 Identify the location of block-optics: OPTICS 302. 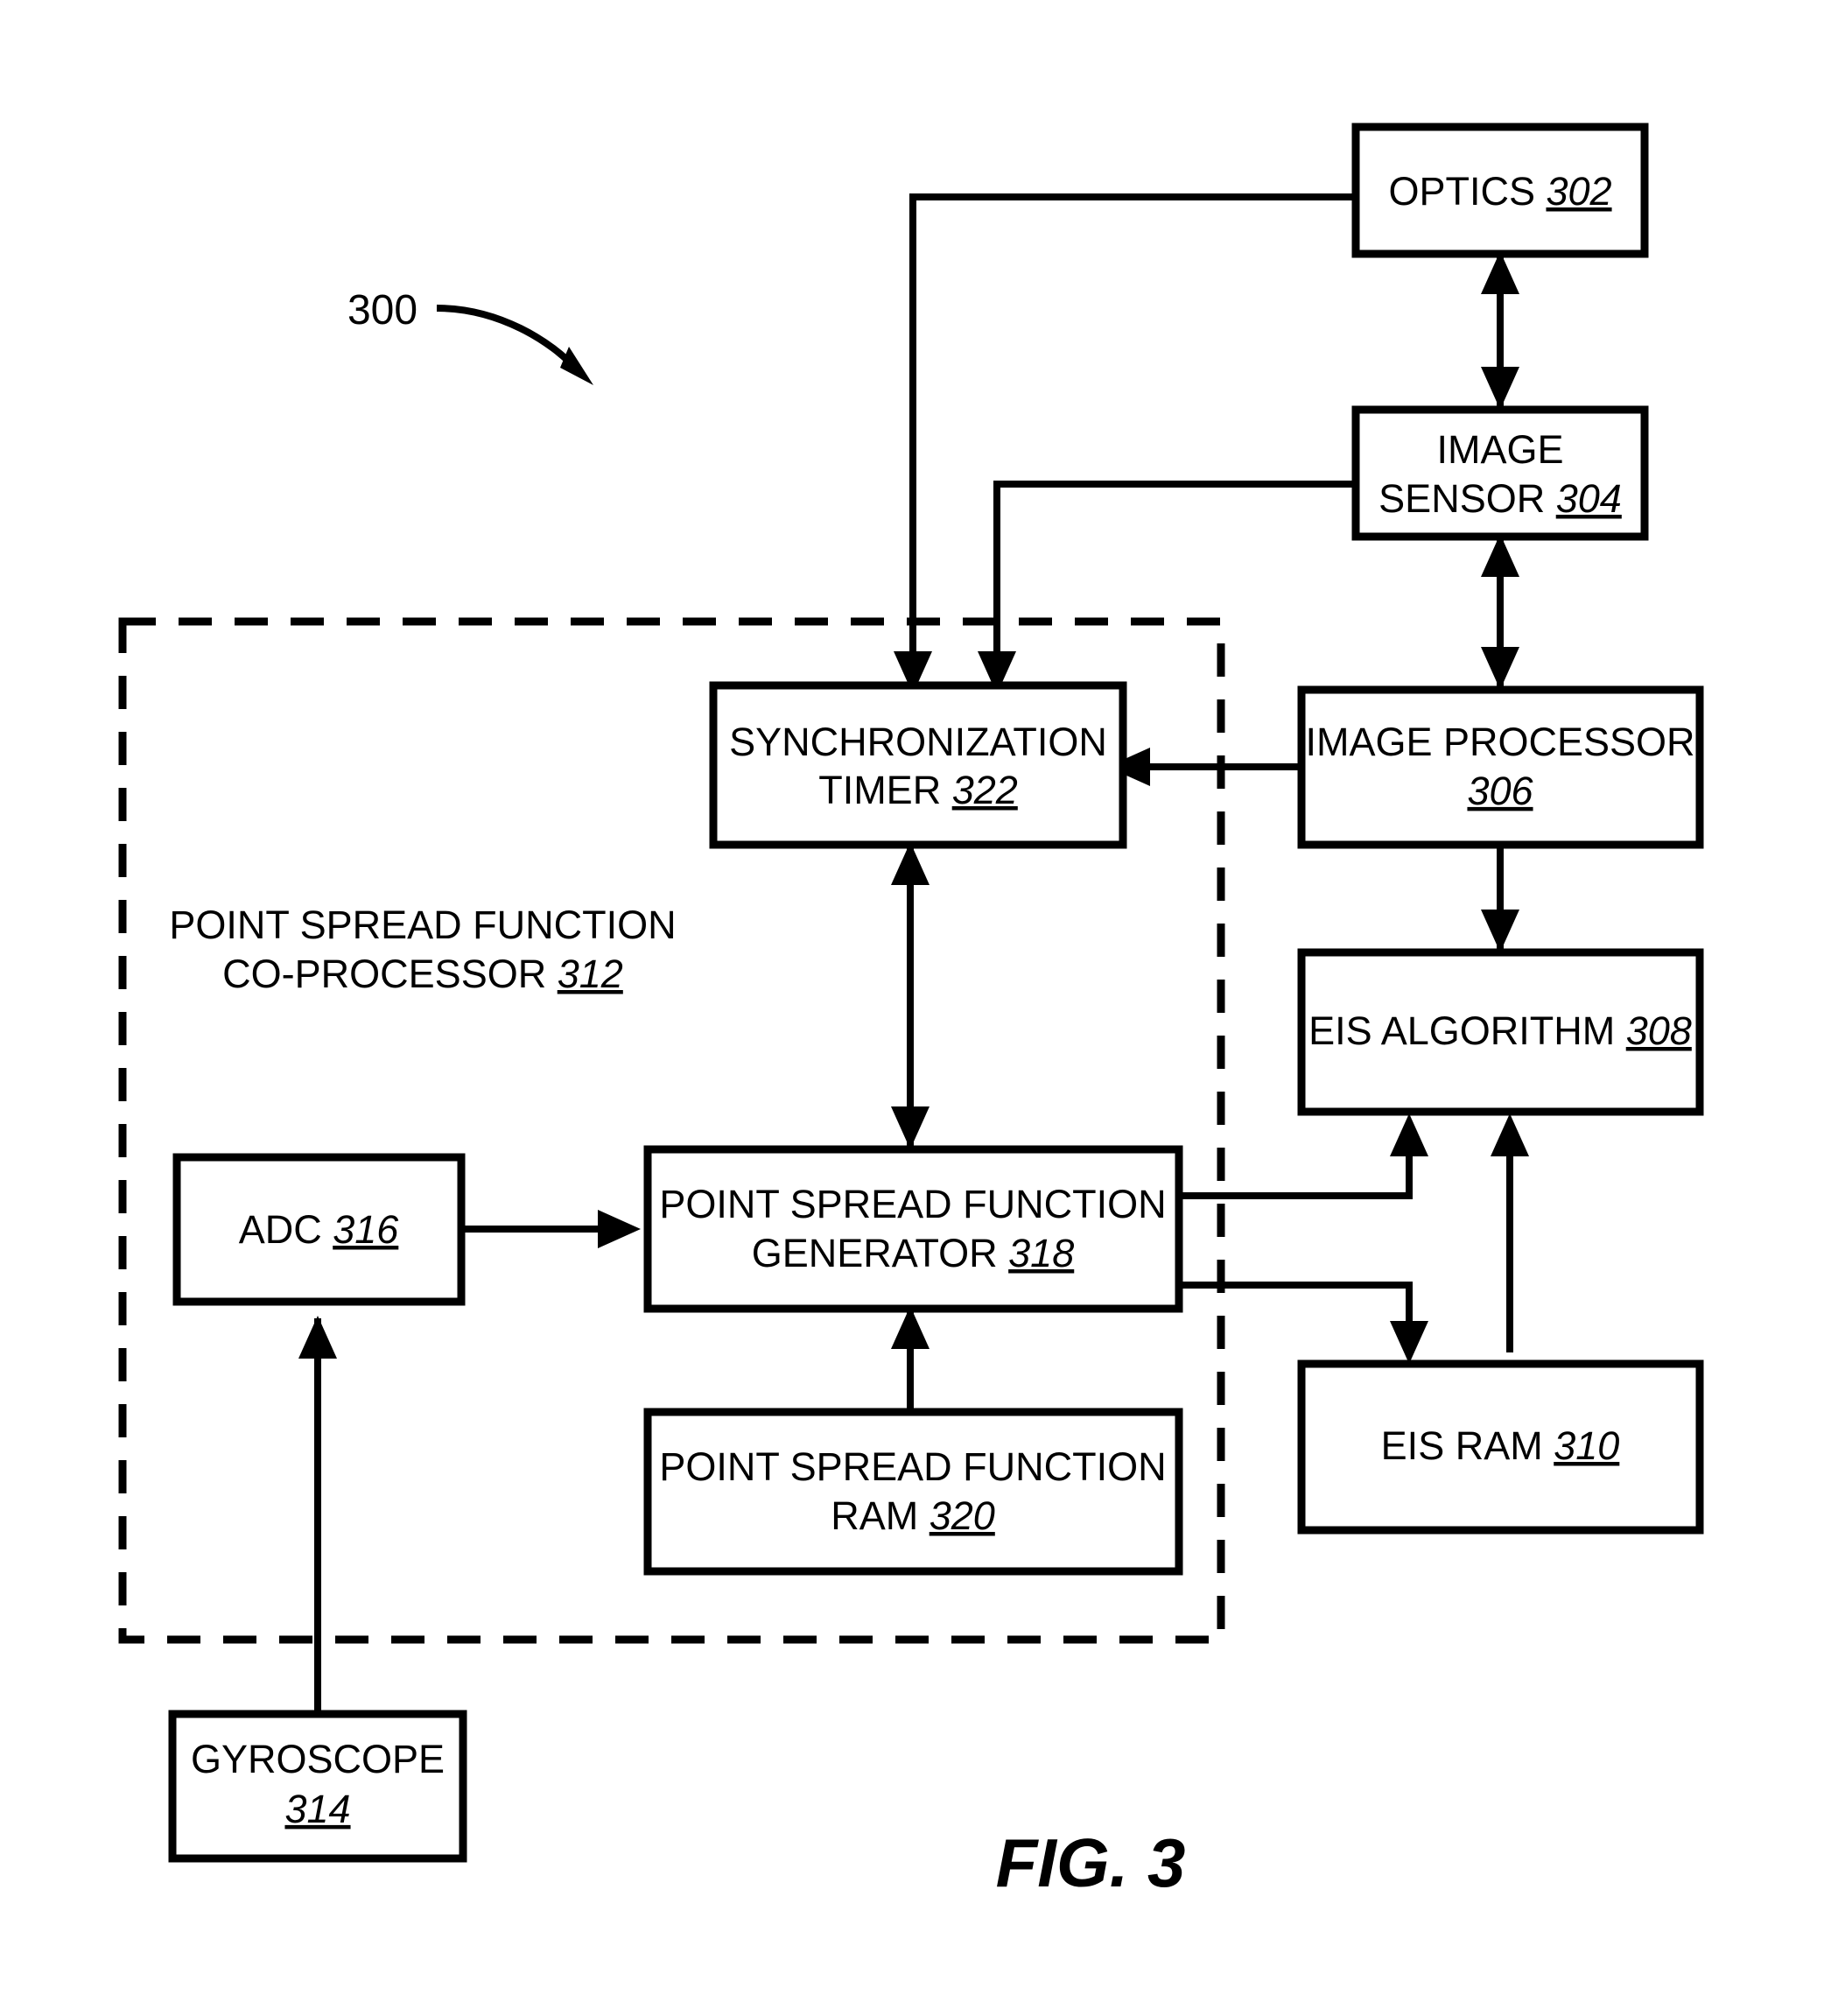
(1500, 191).